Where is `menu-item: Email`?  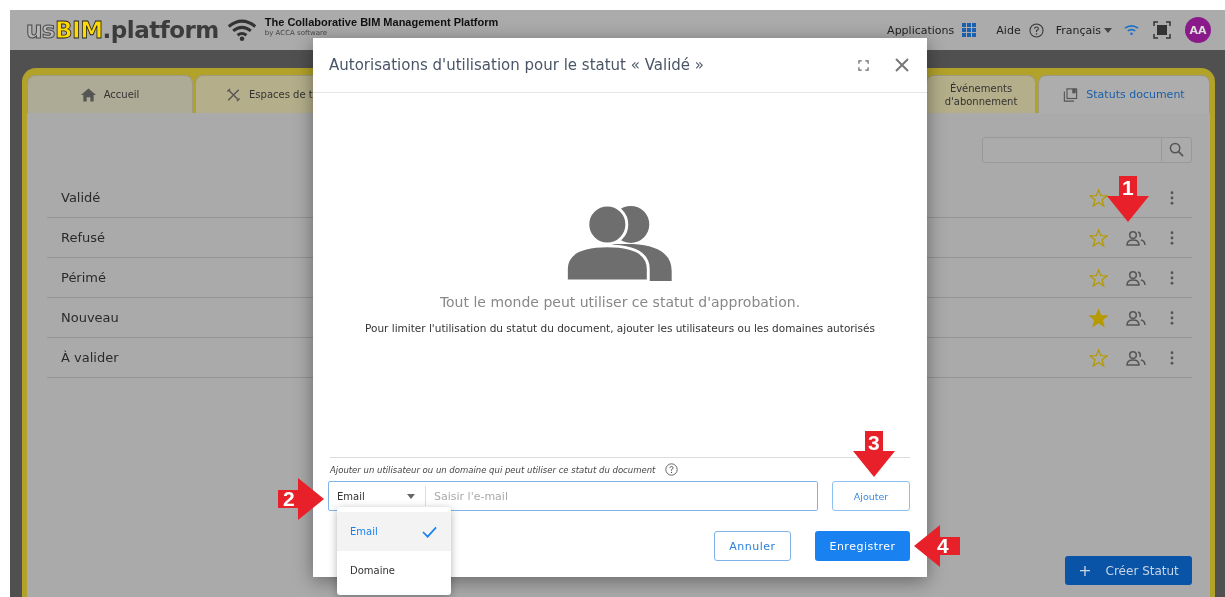 menu-item: Email is located at coordinates (394, 531).